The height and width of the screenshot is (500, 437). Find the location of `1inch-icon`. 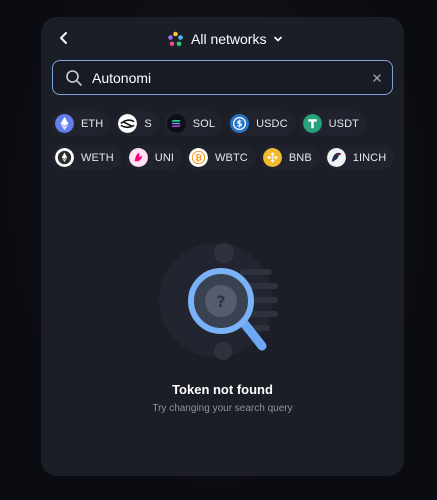

1inch-icon is located at coordinates (336, 157).